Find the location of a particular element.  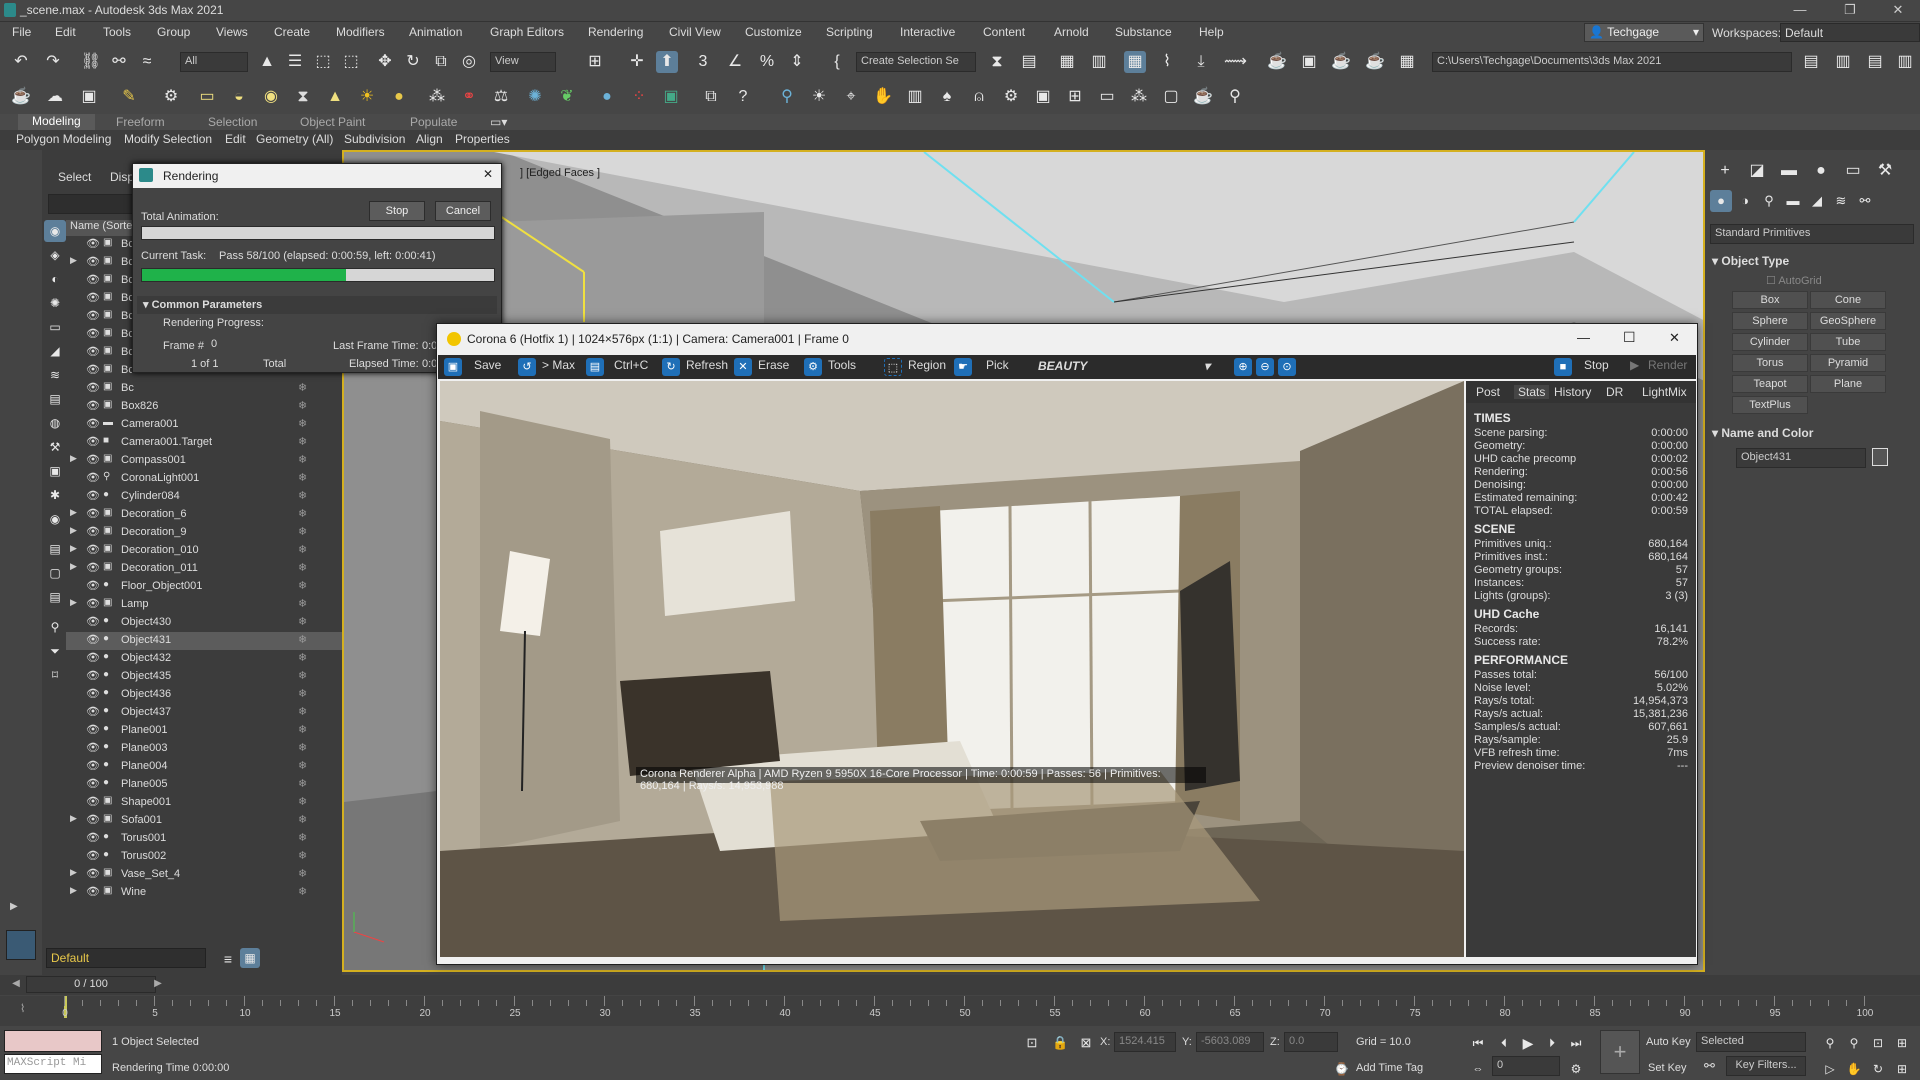

tube-button: Tube is located at coordinates (1848, 342).